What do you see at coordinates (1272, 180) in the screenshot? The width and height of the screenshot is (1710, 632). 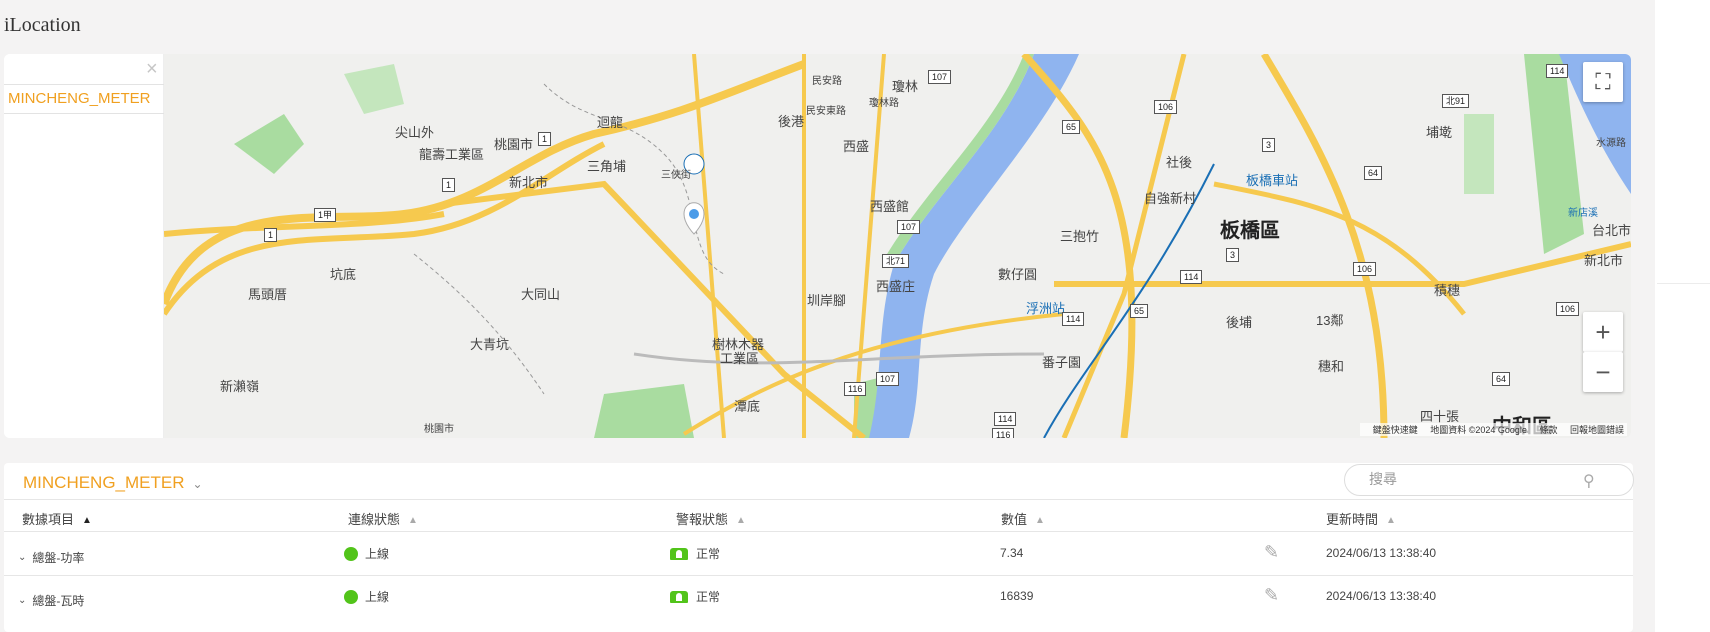 I see `map-label: 板橋車站` at bounding box center [1272, 180].